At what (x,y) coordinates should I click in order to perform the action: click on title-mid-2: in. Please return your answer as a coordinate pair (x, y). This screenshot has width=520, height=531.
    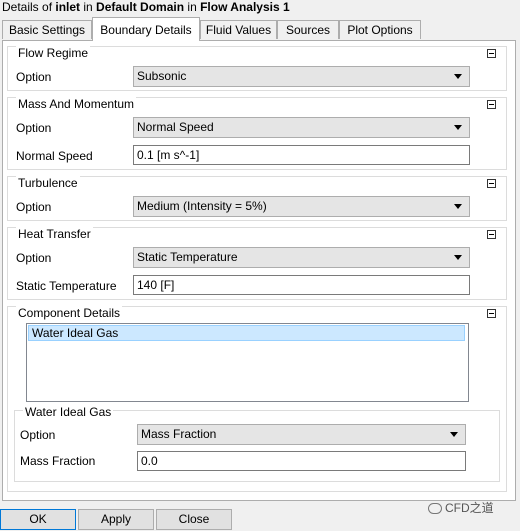
    Looking at the image, I should click on (192, 7).